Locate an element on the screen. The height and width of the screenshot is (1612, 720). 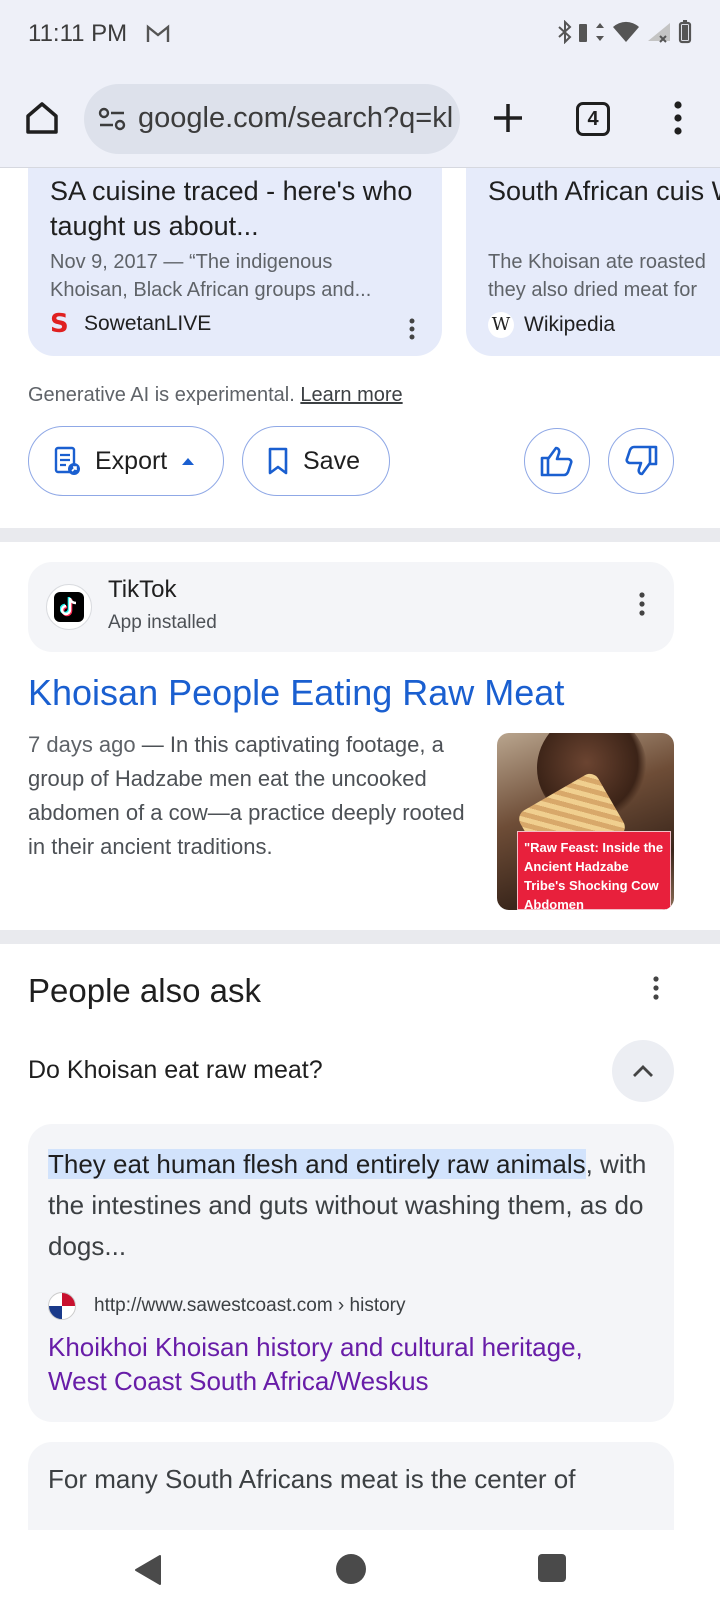
source-card-title: South African cuis Wikipedia is located at coordinates (604, 191).